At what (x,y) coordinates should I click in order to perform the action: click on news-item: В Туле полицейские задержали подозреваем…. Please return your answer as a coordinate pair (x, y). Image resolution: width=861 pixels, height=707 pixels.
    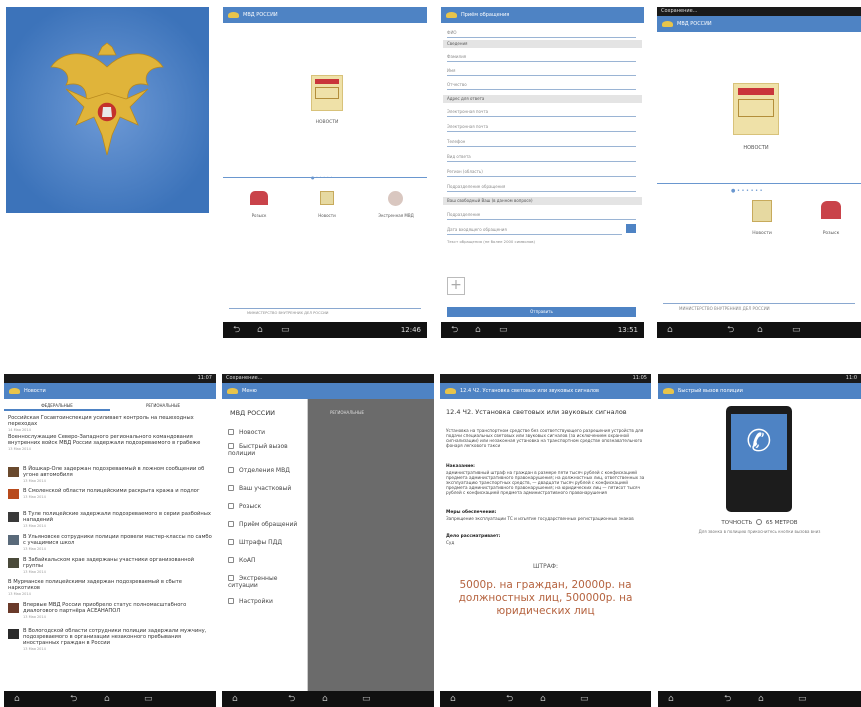
    Looking at the image, I should click on (110, 520).